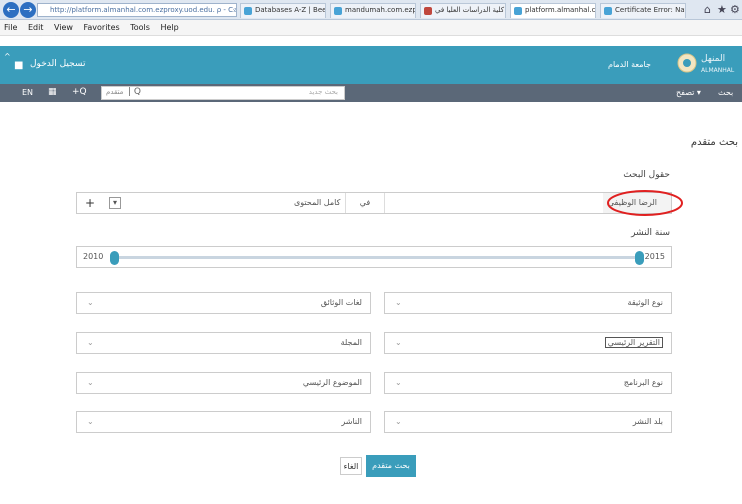 This screenshot has height=504, width=742. I want to click on main-report-select: ⌄ التقرير الرئيسي, so click(528, 343).